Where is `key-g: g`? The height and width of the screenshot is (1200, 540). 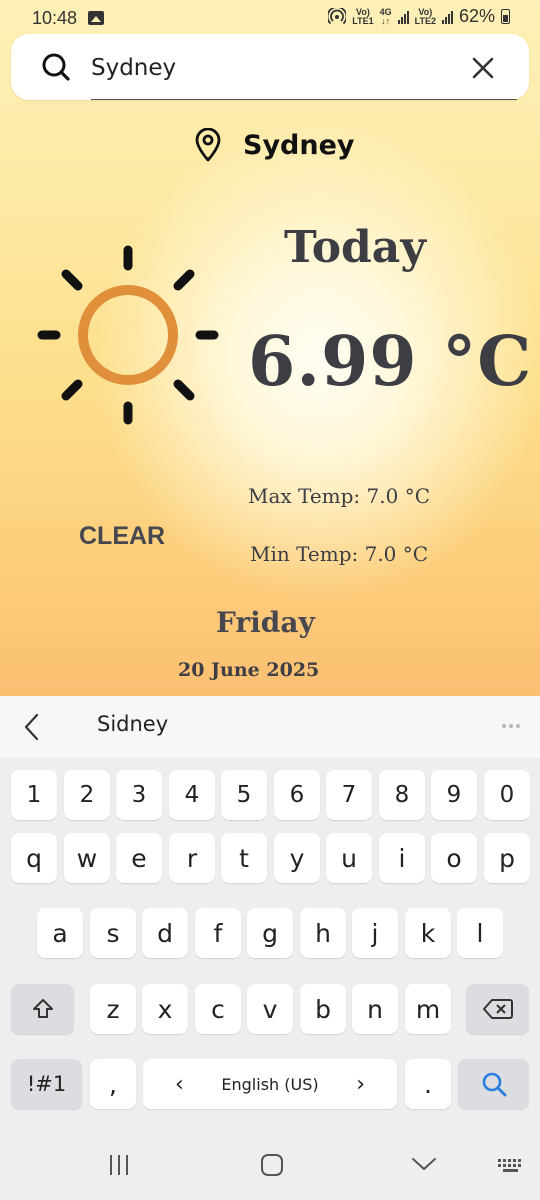
key-g: g is located at coordinates (270, 933).